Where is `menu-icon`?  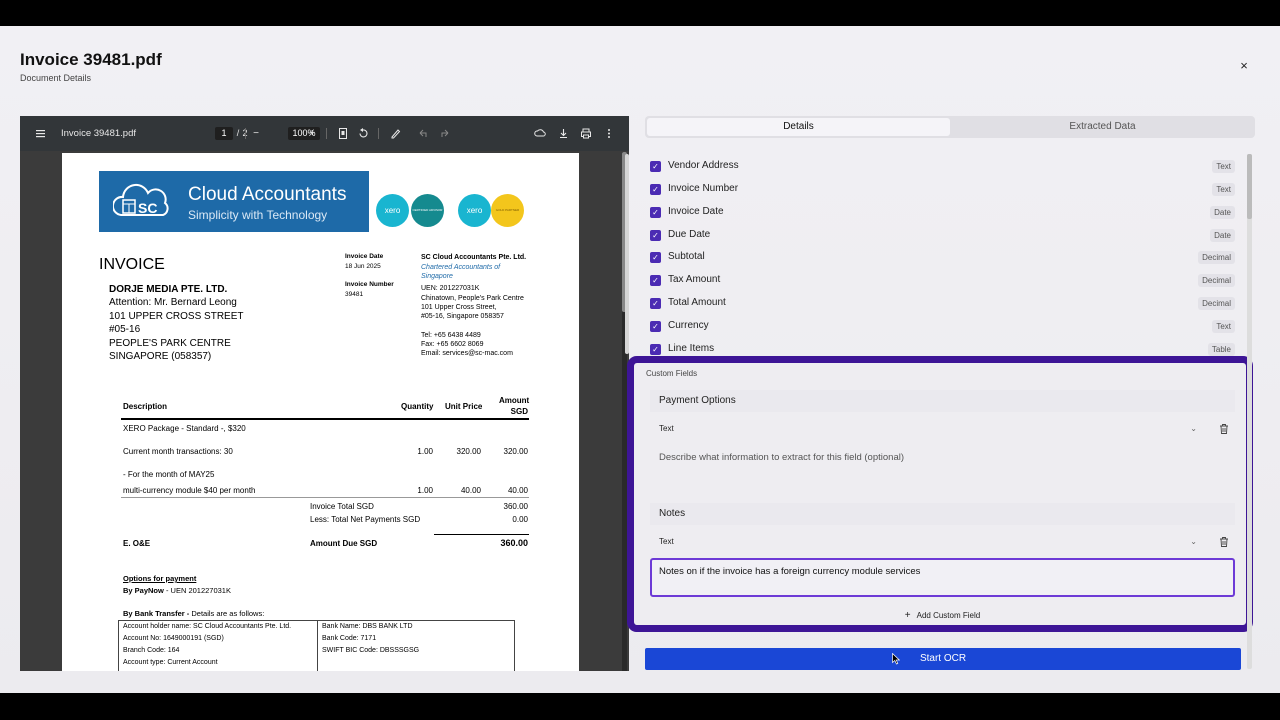
menu-icon is located at coordinates (40, 133).